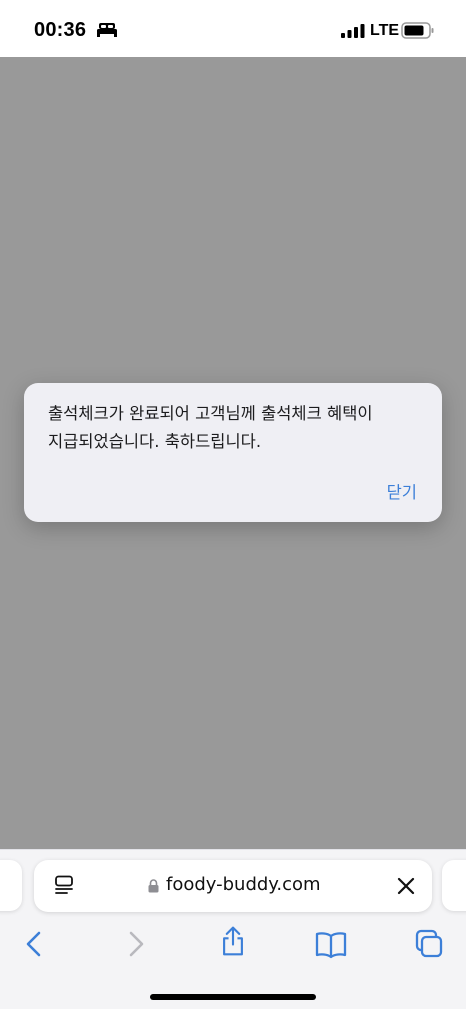  I want to click on status-time: 00:36, so click(60, 30).